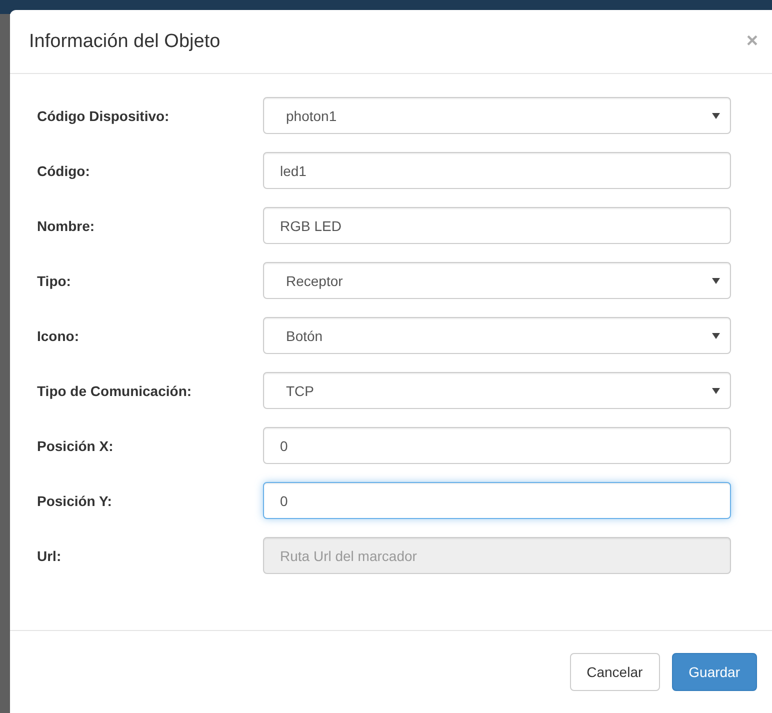 The height and width of the screenshot is (713, 772). Describe the element at coordinates (75, 500) in the screenshot. I see `field-label: Posición Y:` at that location.